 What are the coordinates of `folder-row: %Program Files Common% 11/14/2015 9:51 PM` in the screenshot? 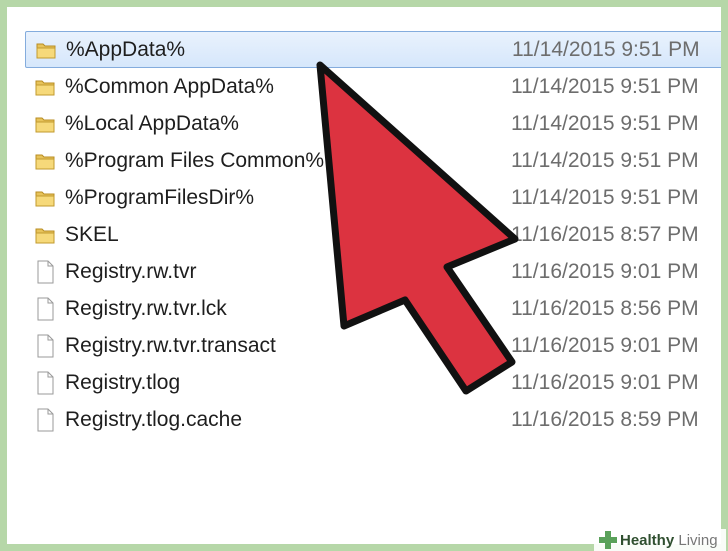 It's located at (373, 160).